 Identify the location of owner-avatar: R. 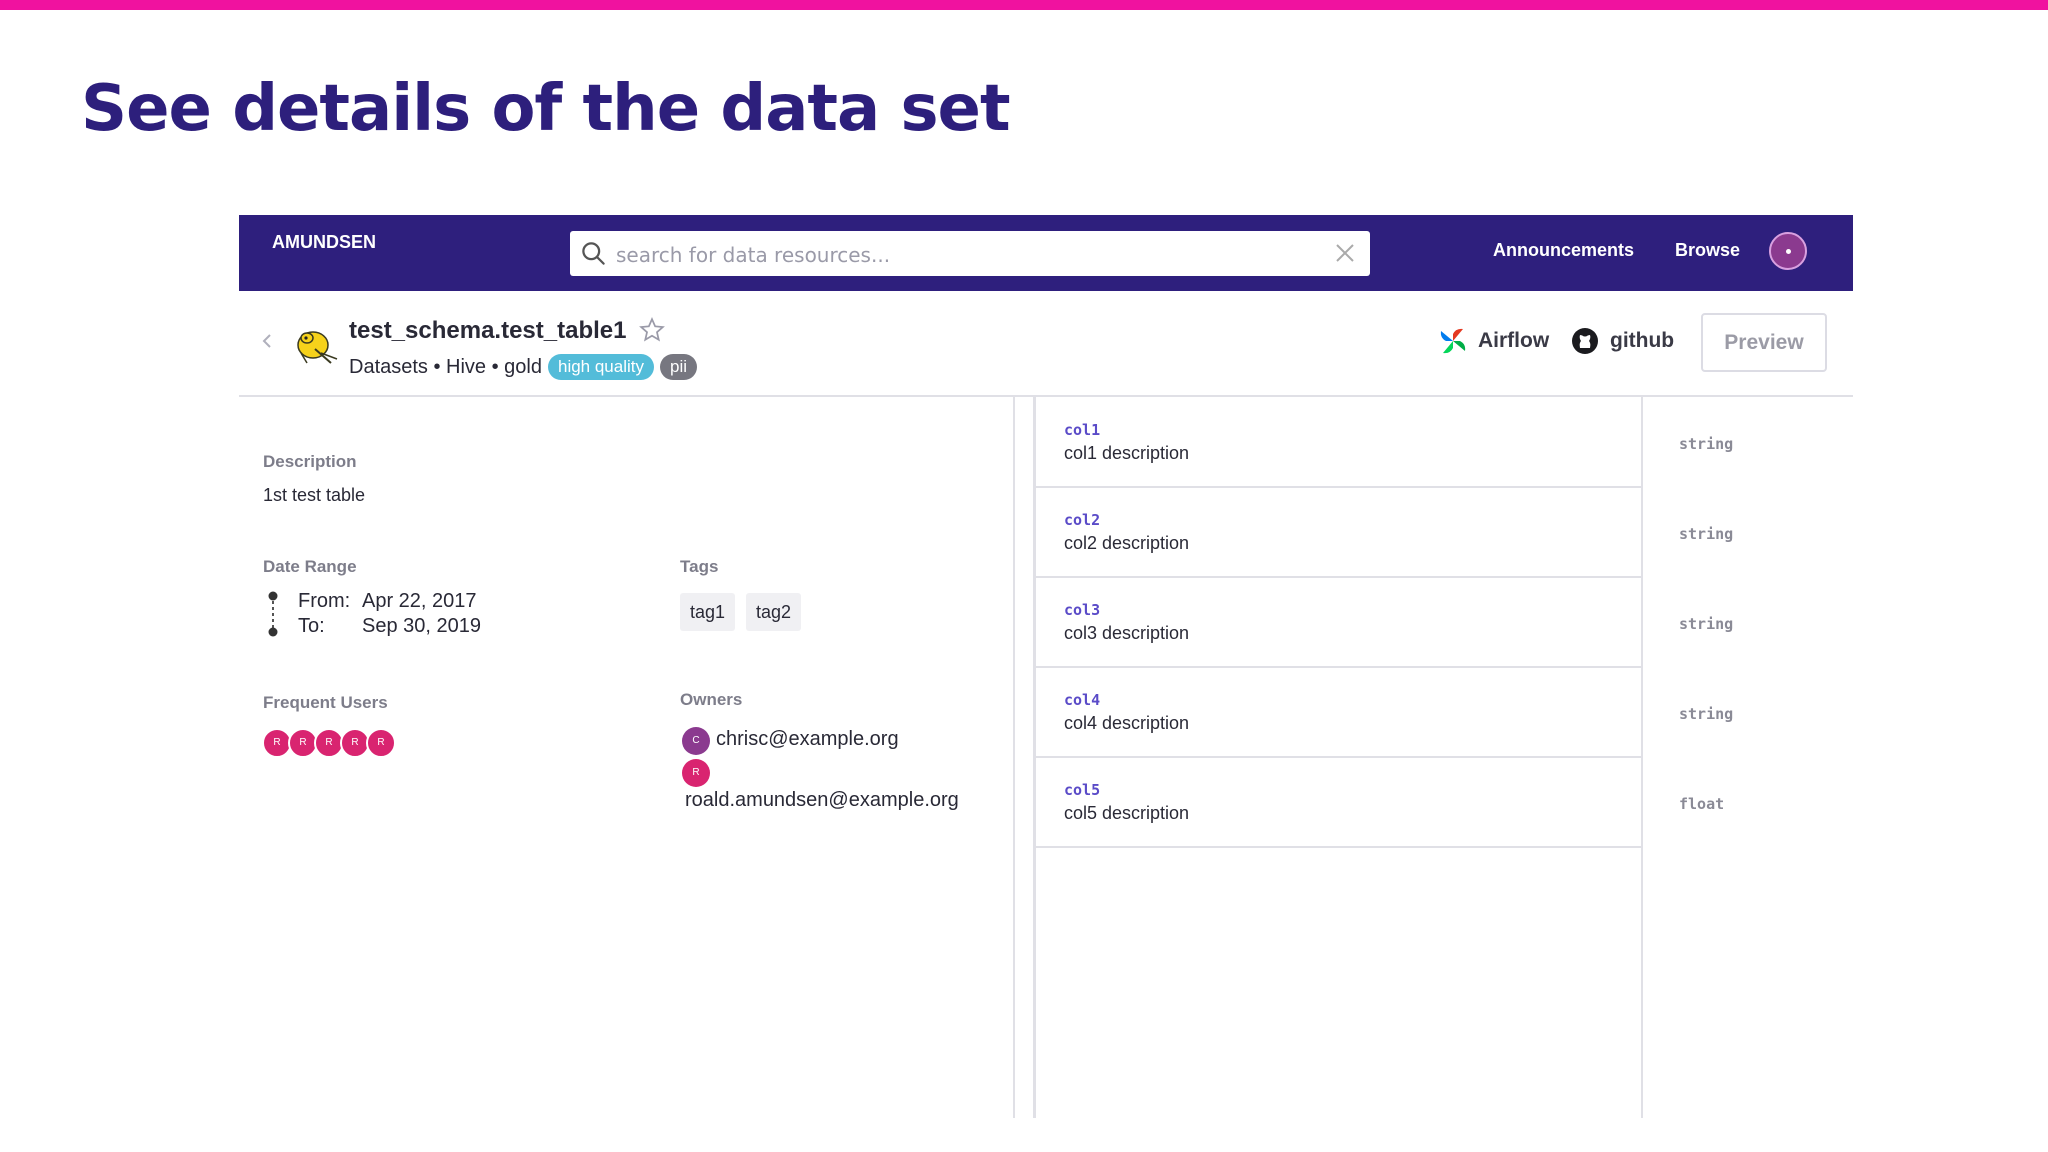
(696, 773).